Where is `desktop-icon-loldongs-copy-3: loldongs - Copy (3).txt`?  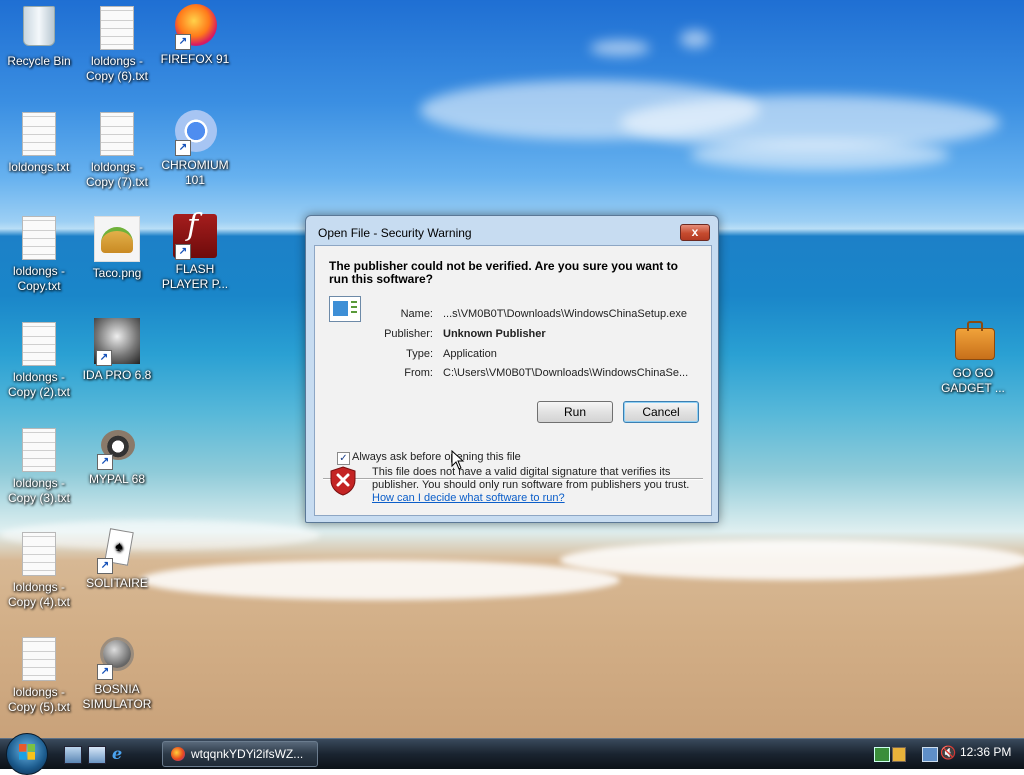
desktop-icon-loldongs-copy-3: loldongs - Copy (3).txt is located at coordinates (39, 467).